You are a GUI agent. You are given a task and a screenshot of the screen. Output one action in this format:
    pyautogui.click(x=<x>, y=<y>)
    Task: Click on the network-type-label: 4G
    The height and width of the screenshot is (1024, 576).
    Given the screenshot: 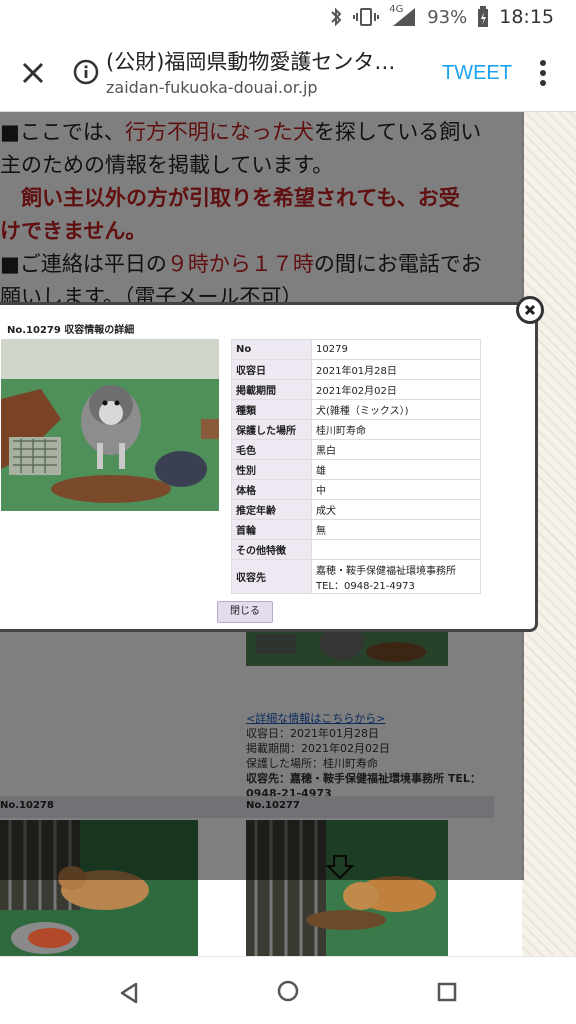 What is the action you would take?
    pyautogui.click(x=396, y=9)
    